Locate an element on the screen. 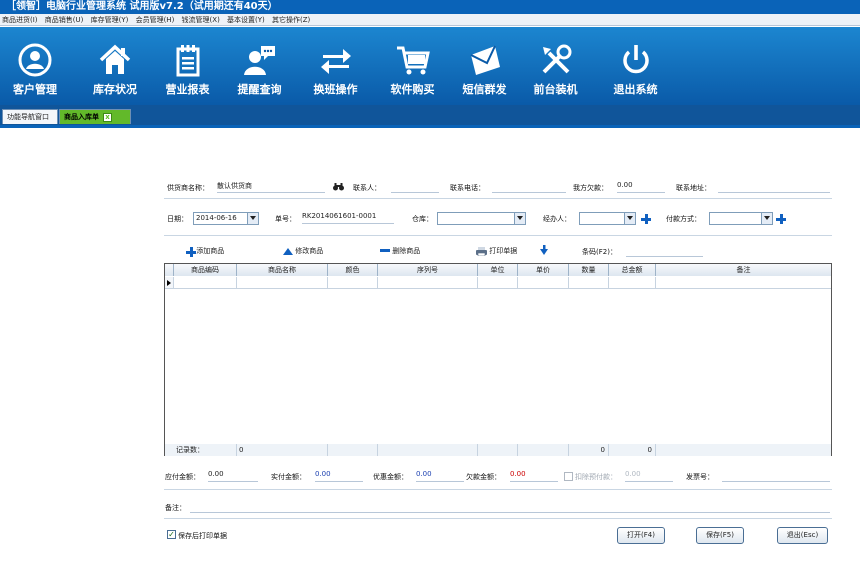 This screenshot has height=568, width=860. plus-icon is located at coordinates (191, 252).